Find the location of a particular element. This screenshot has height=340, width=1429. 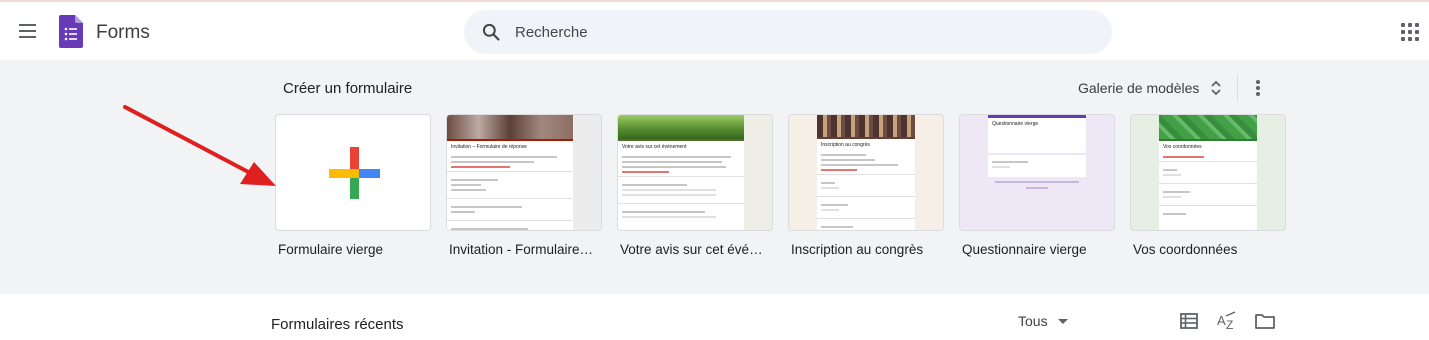

svg-text: Z is located at coordinates (1229, 325).